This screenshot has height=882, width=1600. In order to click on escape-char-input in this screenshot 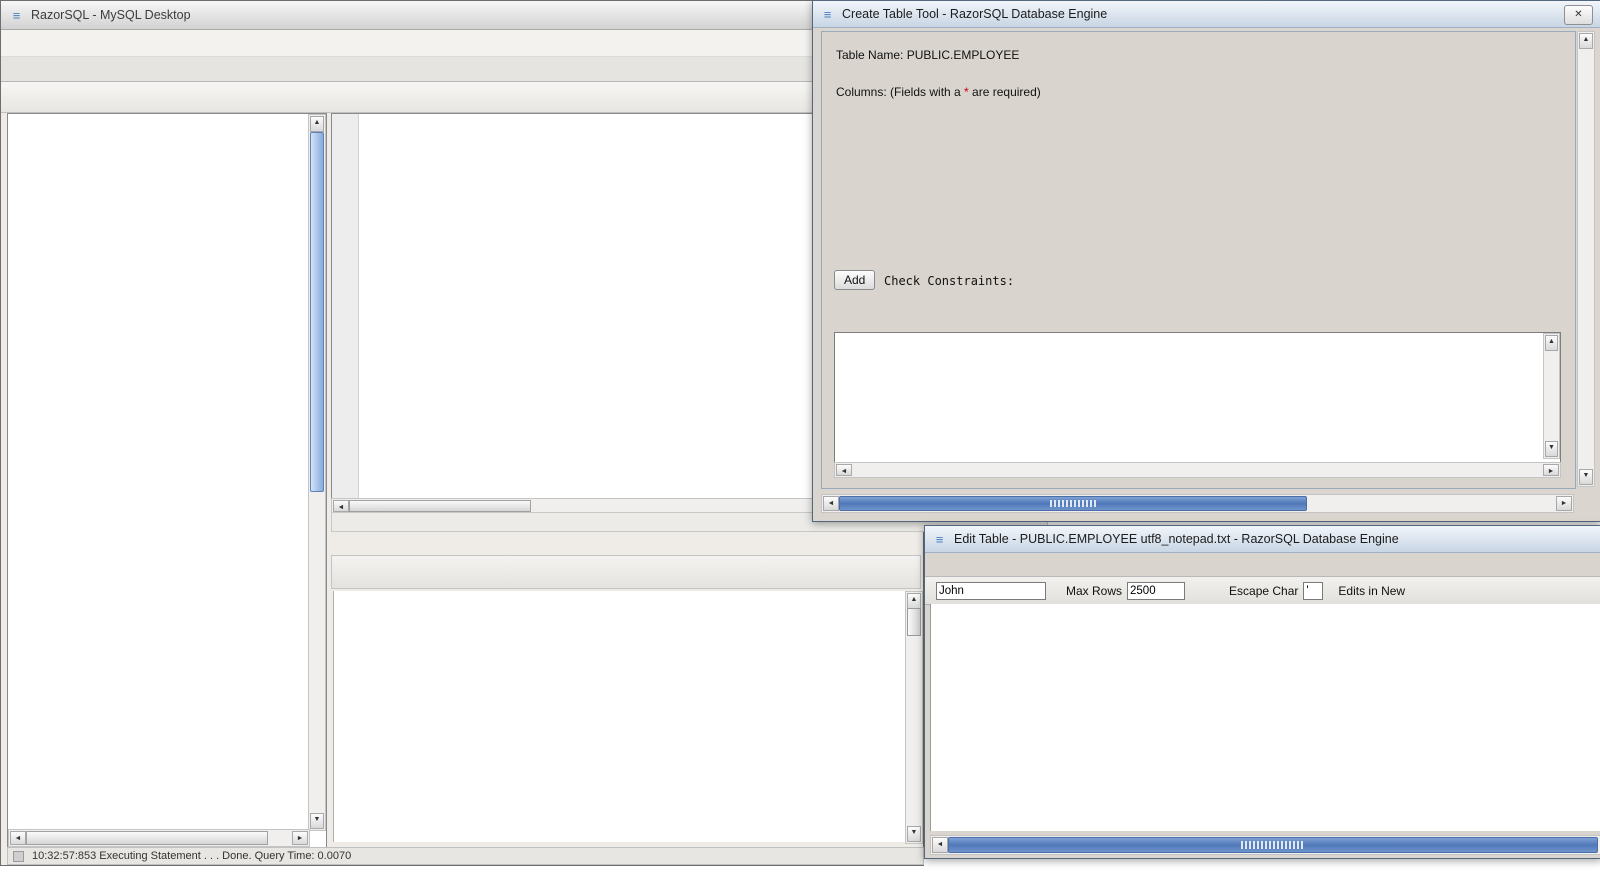, I will do `click(1313, 590)`.